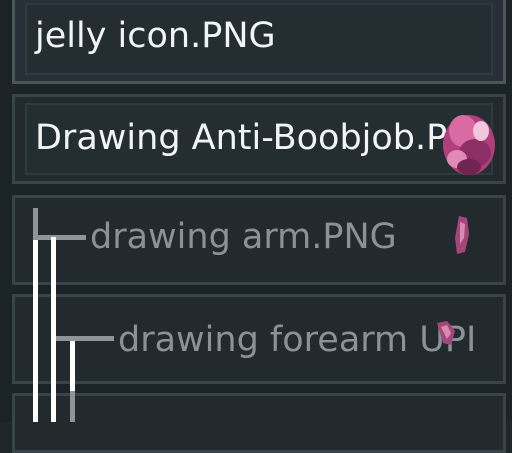  Describe the element at coordinates (259, 423) in the screenshot. I see `layer-row-partial` at that location.